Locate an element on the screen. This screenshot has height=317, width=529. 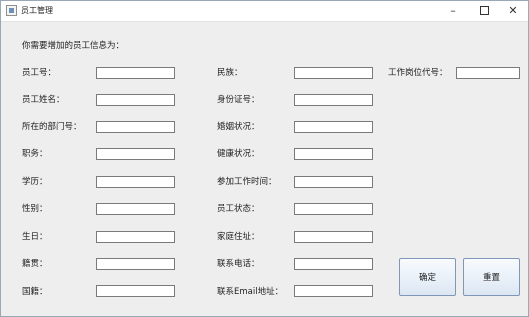
confirm-button: 确定 is located at coordinates (427, 277).